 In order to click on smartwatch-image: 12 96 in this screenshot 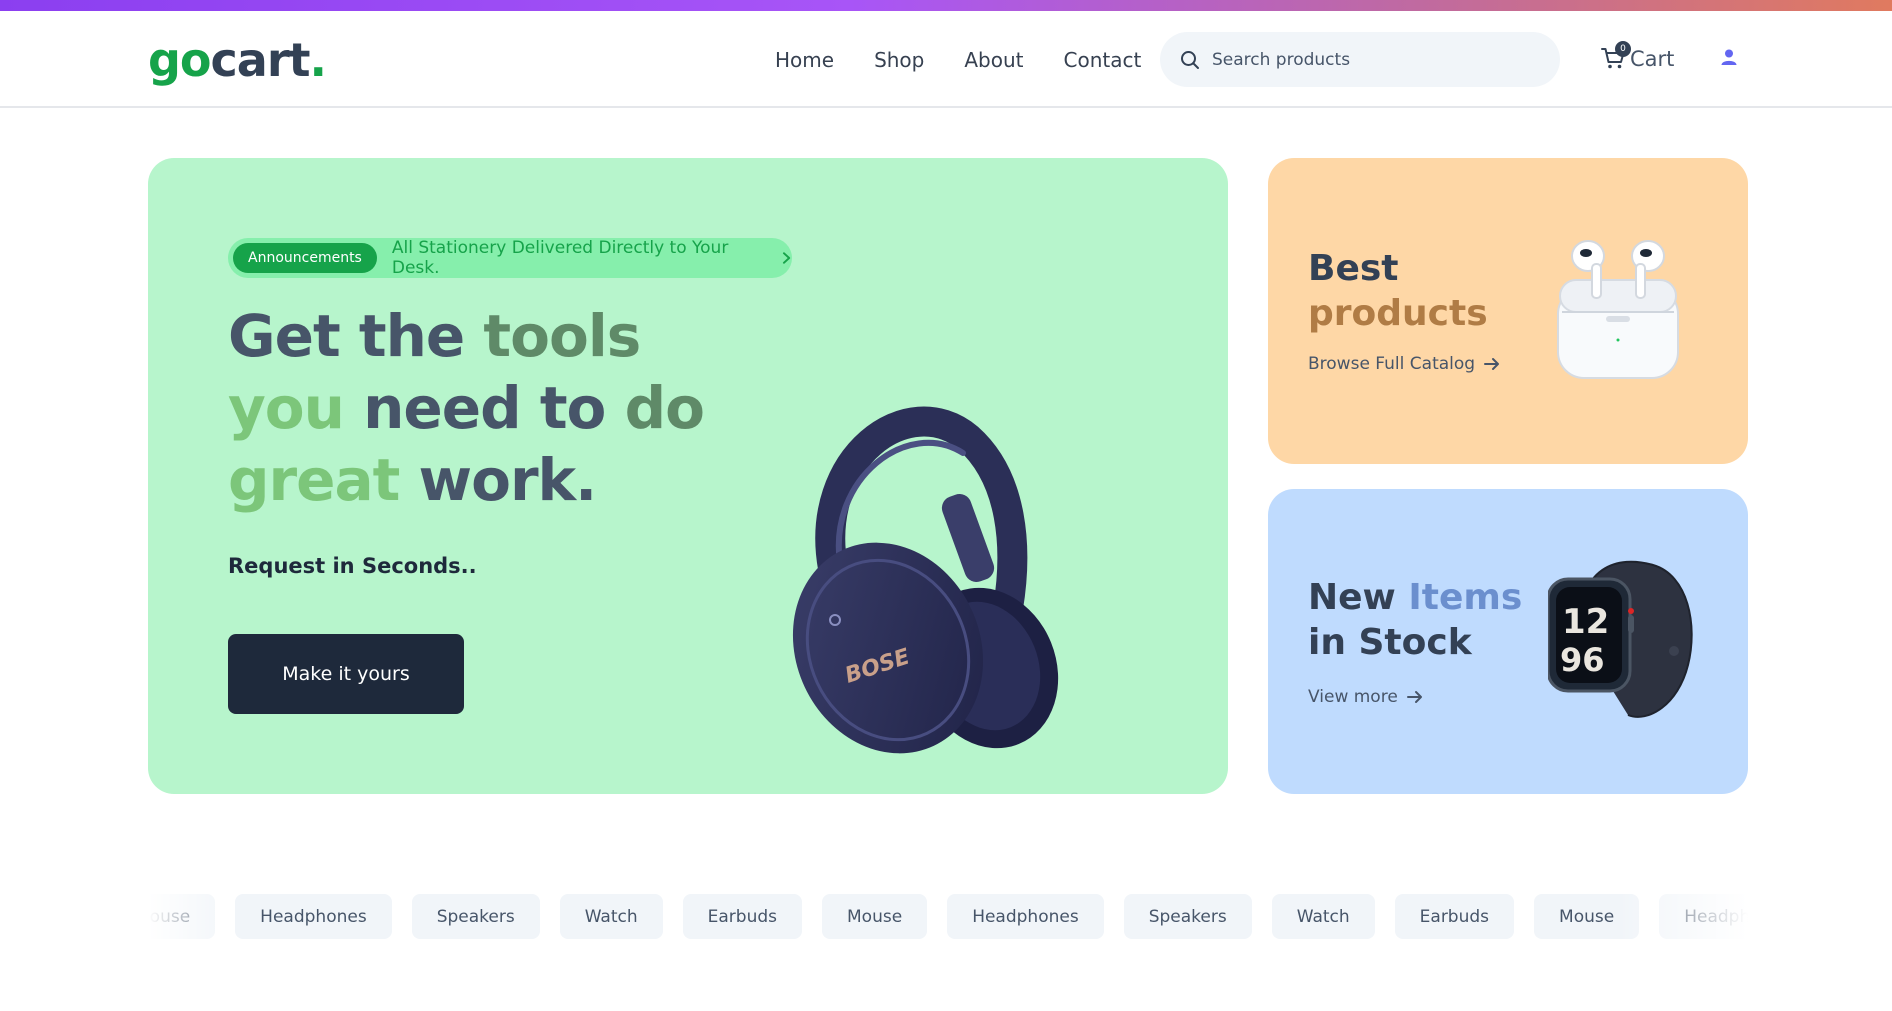, I will do `click(1620, 639)`.